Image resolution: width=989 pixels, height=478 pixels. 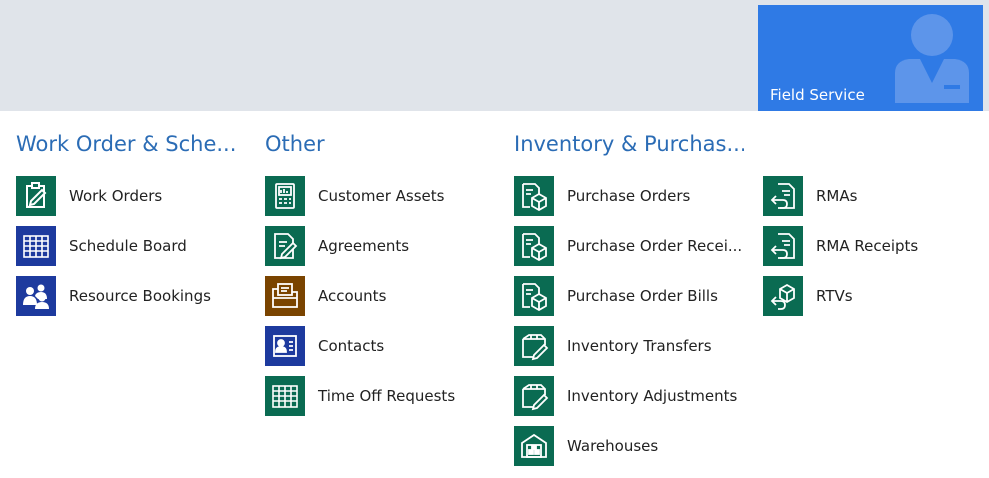 What do you see at coordinates (36, 296) in the screenshot?
I see `people-group-icon` at bounding box center [36, 296].